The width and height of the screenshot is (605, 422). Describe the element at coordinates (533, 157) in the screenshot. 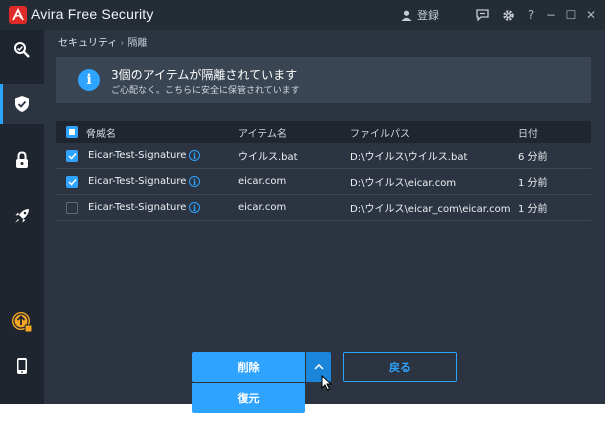

I see `row-date: 6 分前` at that location.